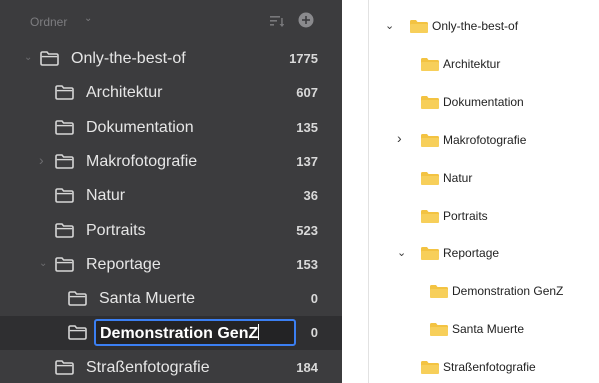  I want to click on tree-row-count: 36, so click(310, 196).